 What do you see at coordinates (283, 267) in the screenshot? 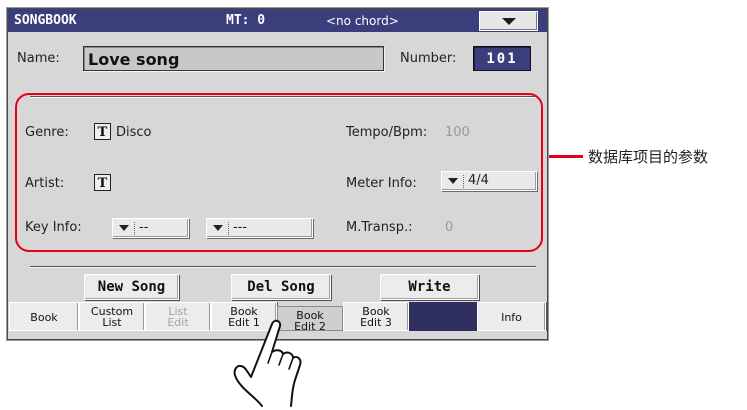
I see `divider-bottom` at bounding box center [283, 267].